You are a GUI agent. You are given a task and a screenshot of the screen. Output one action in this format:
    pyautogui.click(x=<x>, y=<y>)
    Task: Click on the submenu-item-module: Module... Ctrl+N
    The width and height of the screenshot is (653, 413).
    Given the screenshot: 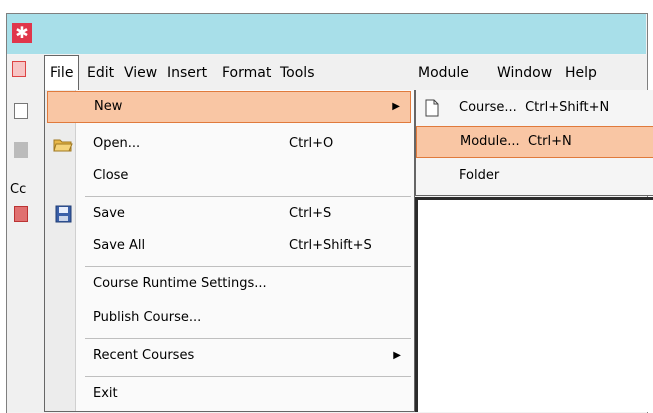 What is the action you would take?
    pyautogui.click(x=534, y=142)
    